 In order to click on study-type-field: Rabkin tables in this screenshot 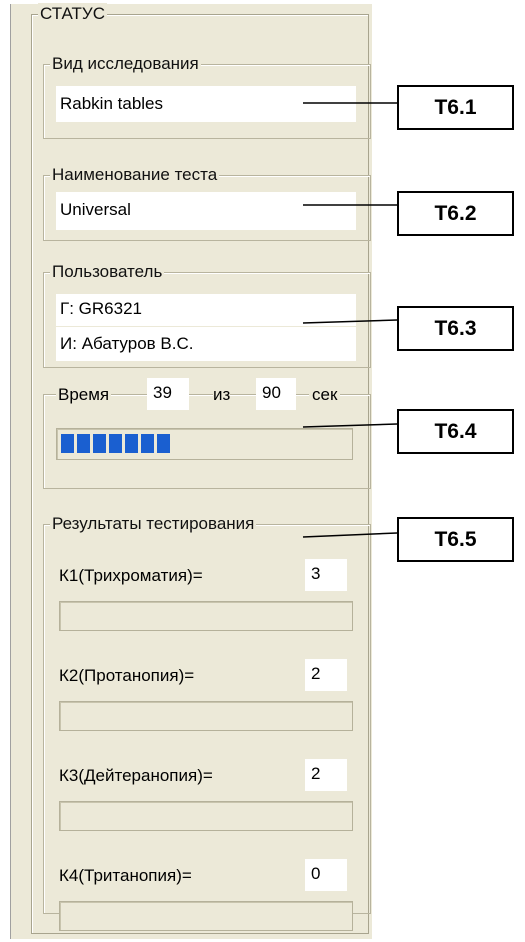, I will do `click(206, 104)`.